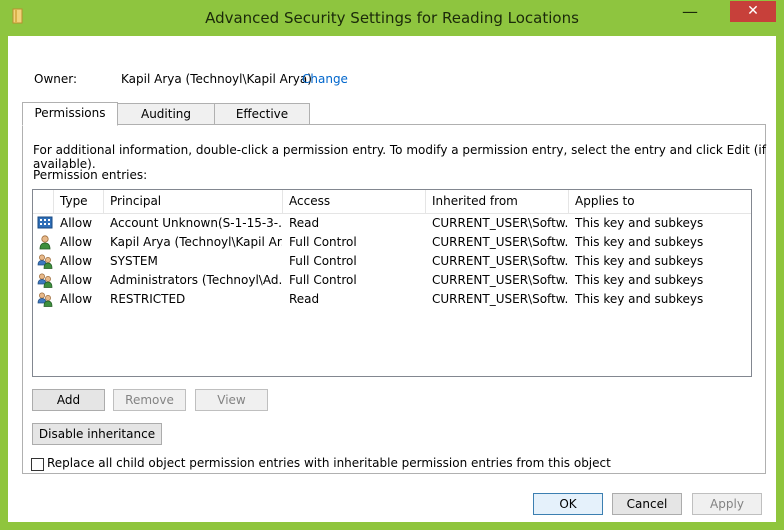 This screenshot has width=784, height=530. What do you see at coordinates (37, 464) in the screenshot?
I see `replace-child-permissions-checkbox` at bounding box center [37, 464].